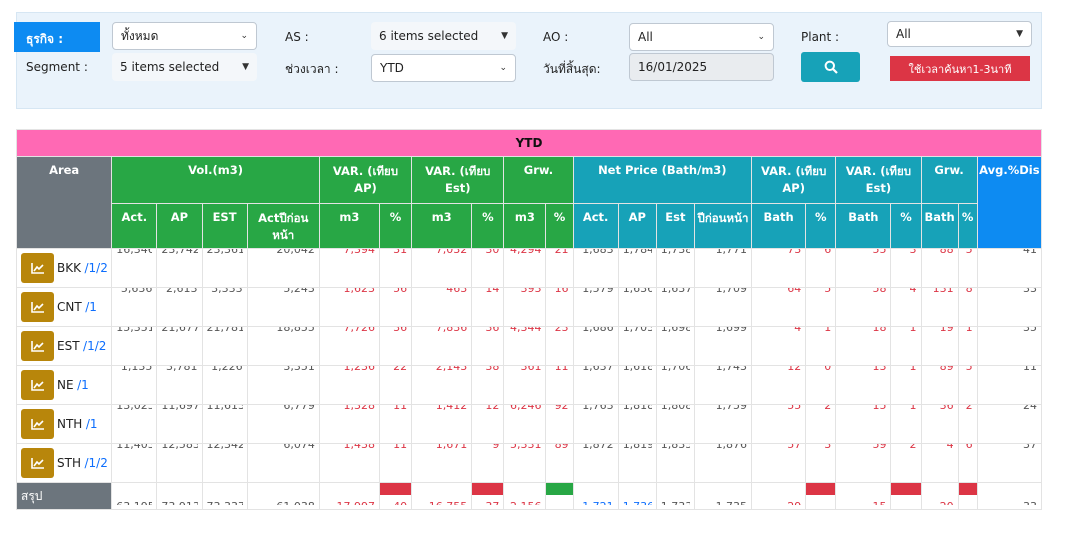  Describe the element at coordinates (662, 180) in the screenshot. I see `header-net-price: Net Price (Bath/m3)` at that location.